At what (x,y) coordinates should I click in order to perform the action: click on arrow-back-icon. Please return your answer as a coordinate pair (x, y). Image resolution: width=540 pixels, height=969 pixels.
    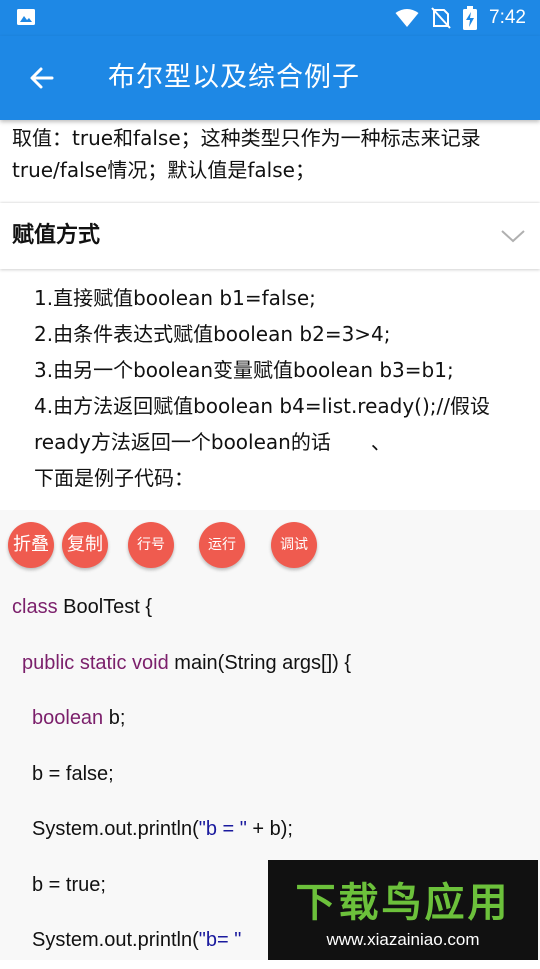
    Looking at the image, I should click on (42, 78).